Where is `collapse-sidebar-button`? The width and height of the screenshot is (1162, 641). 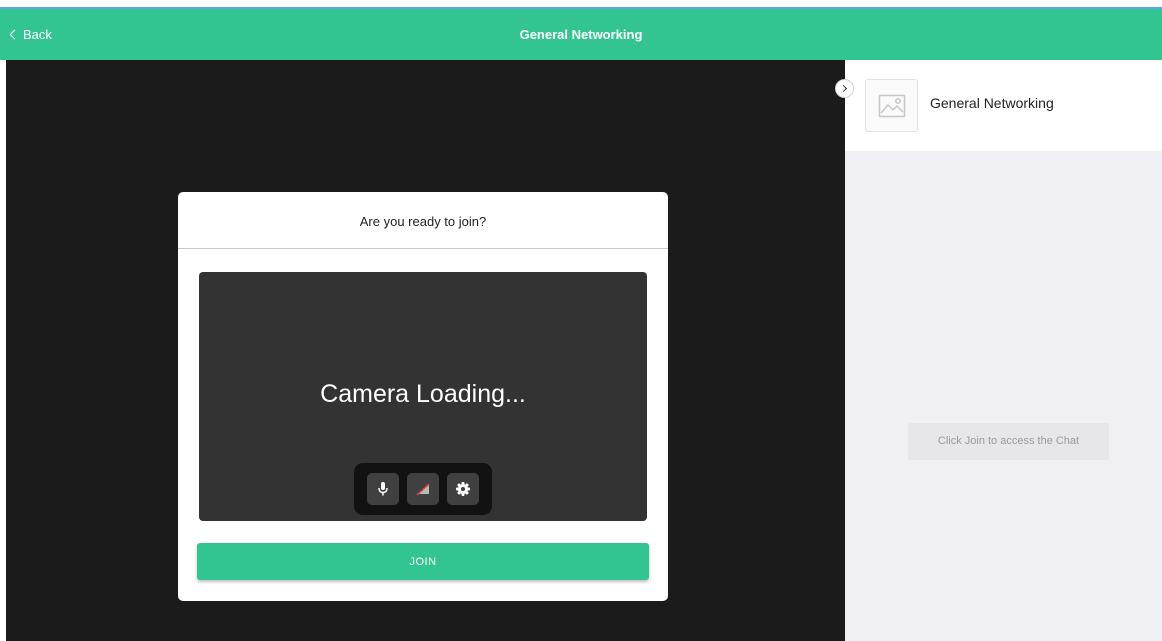 collapse-sidebar-button is located at coordinates (844, 88).